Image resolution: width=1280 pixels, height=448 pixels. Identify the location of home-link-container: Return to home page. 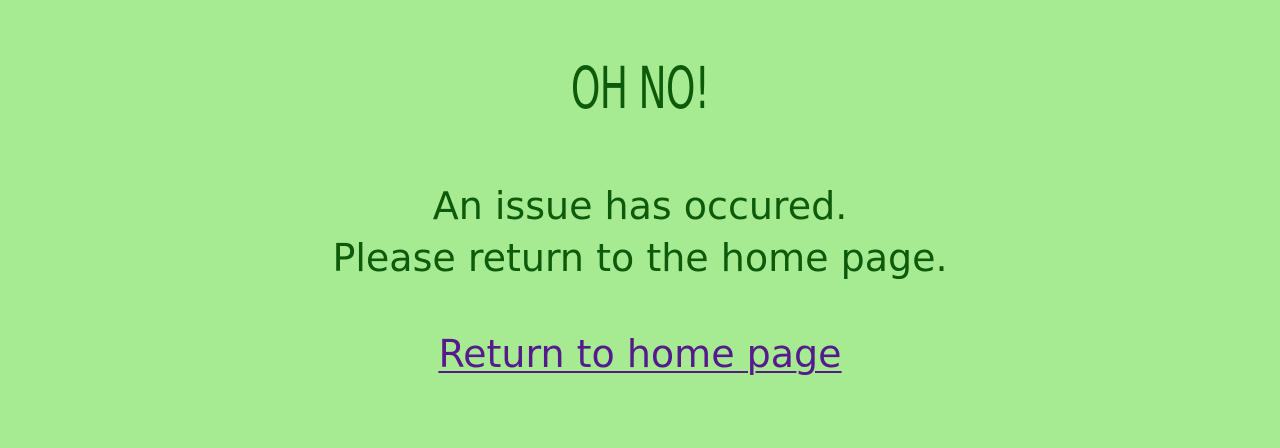
(640, 354).